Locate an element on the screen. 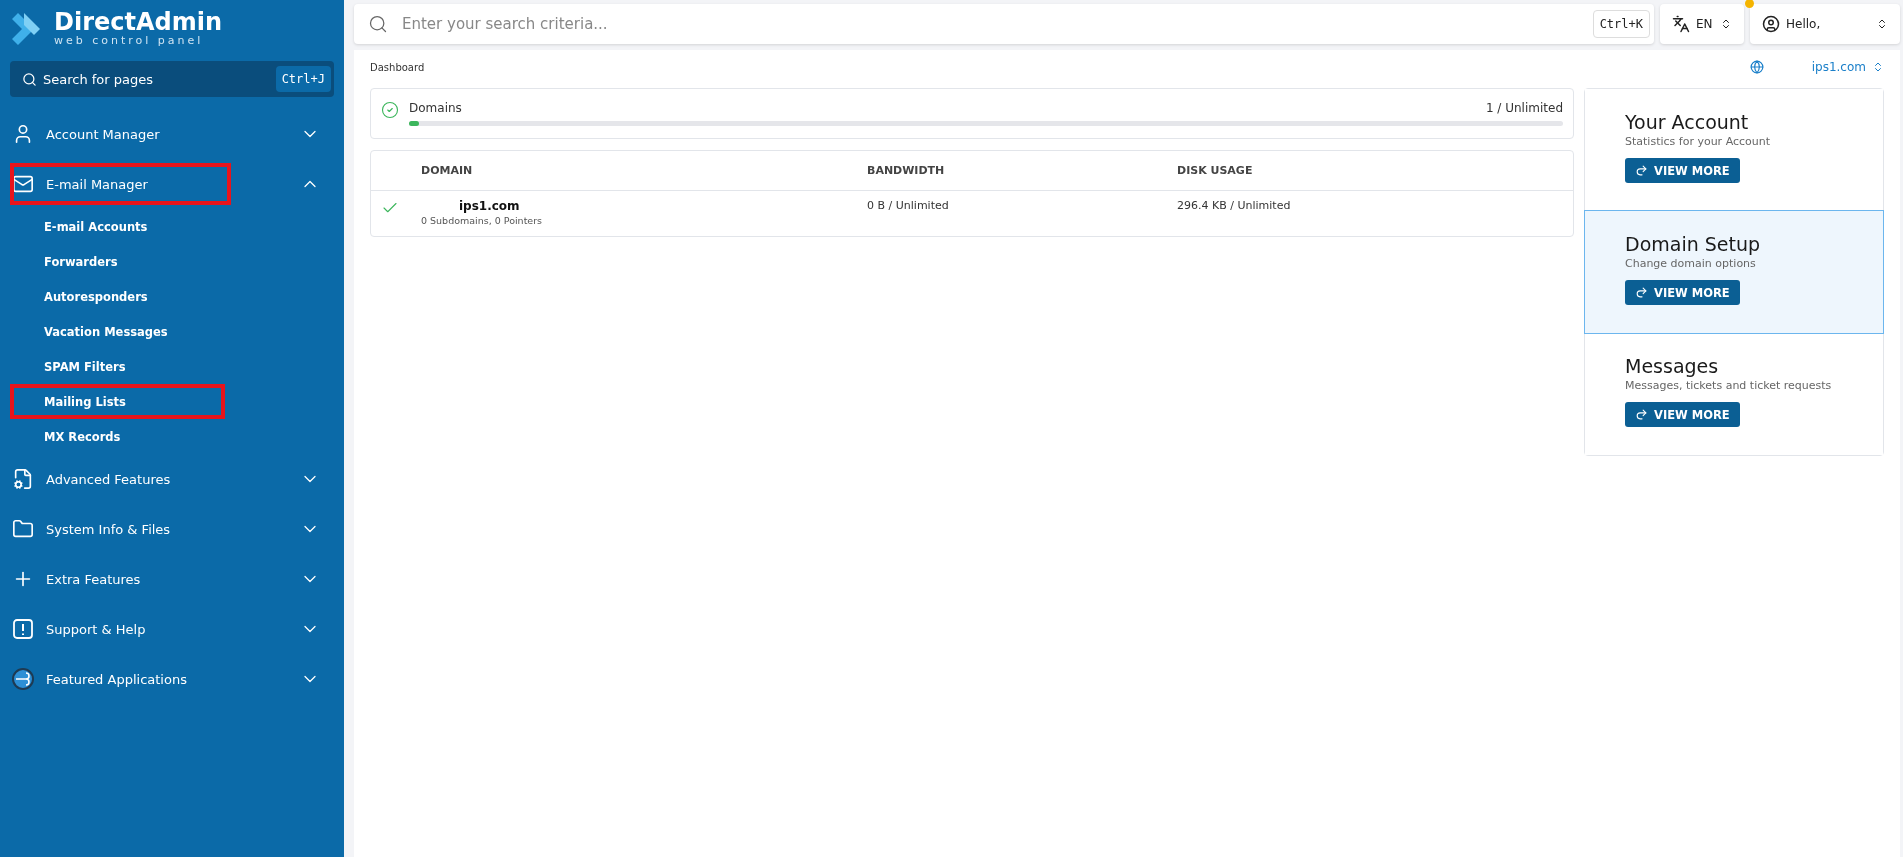 This screenshot has width=1903, height=857. page-search-field: Search for pages Ctrl+J is located at coordinates (172, 79).